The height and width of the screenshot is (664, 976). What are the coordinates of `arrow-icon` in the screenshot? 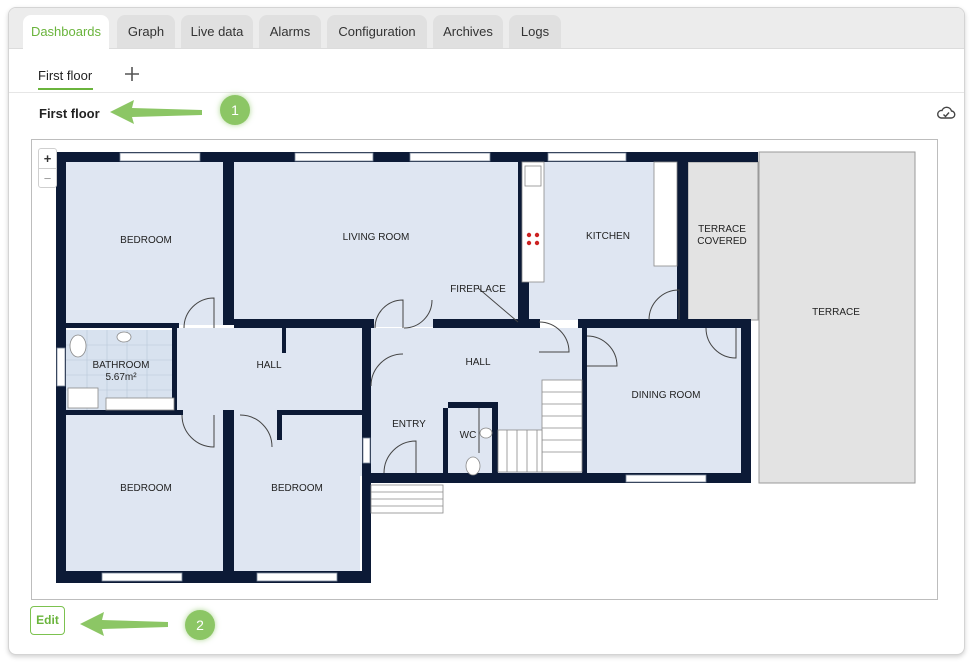 It's located at (141, 368).